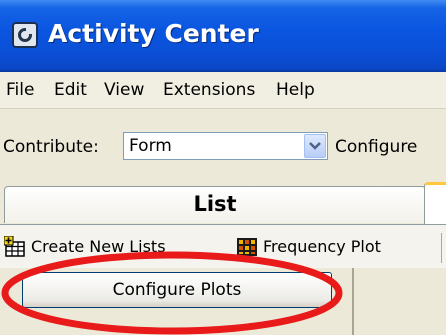 The height and width of the screenshot is (335, 446). I want to click on panel-divider, so click(353, 301).